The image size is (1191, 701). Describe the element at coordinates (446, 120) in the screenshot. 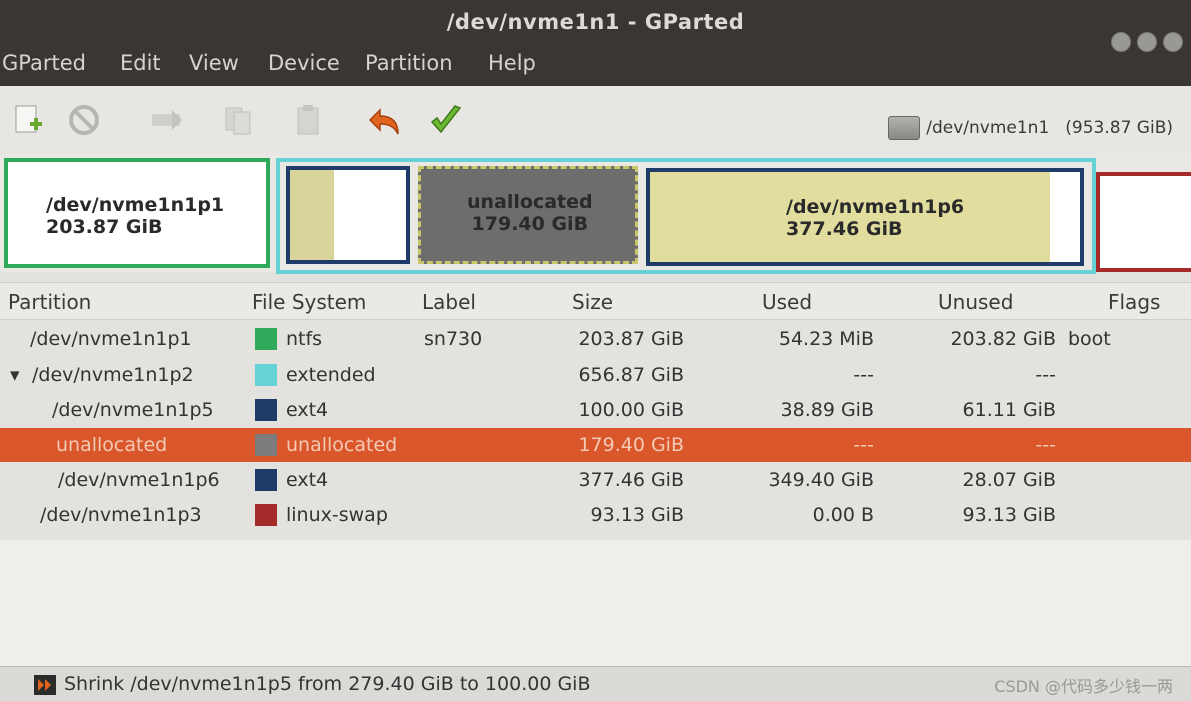

I see `apply-icon` at that location.